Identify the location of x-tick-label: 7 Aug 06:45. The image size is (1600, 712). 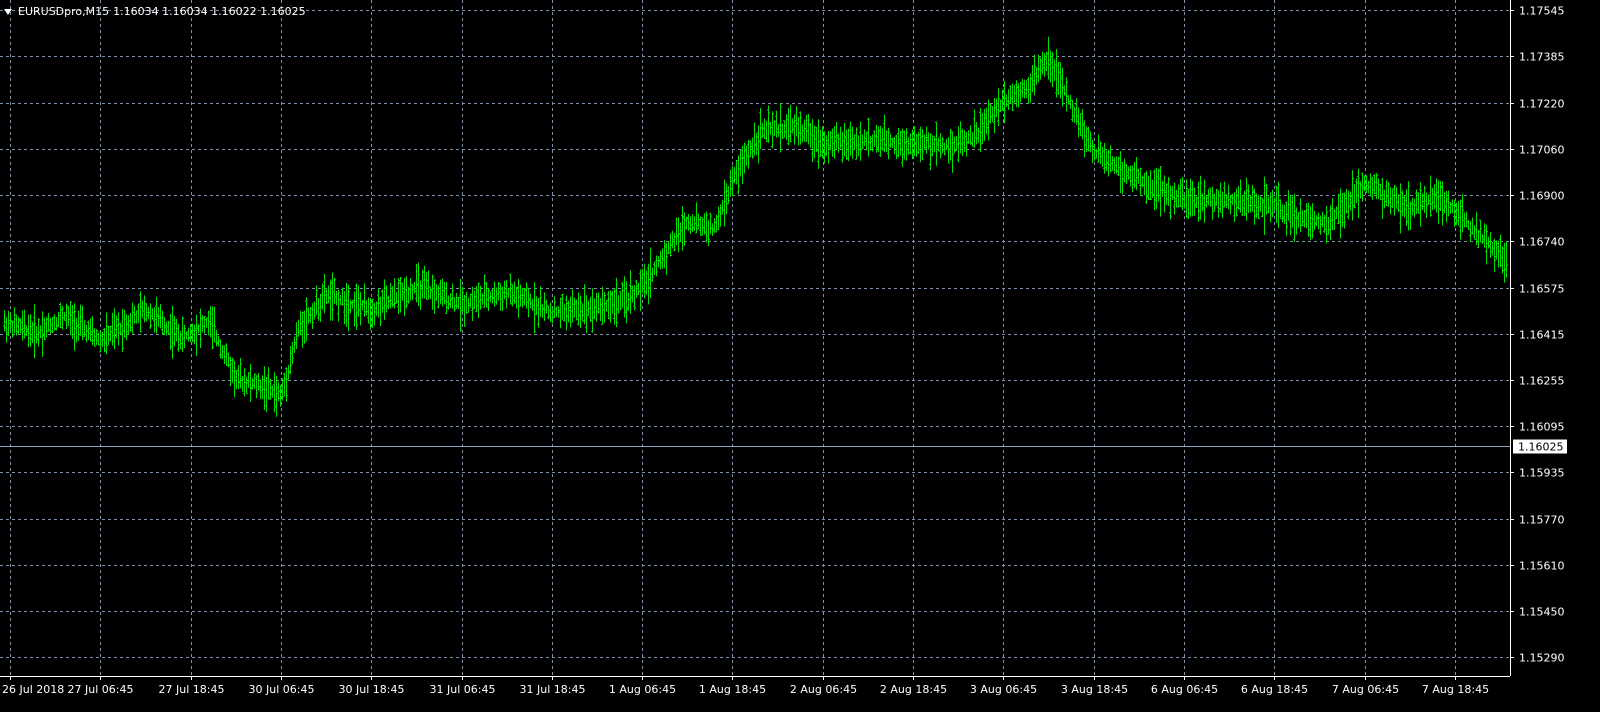
(1365, 689).